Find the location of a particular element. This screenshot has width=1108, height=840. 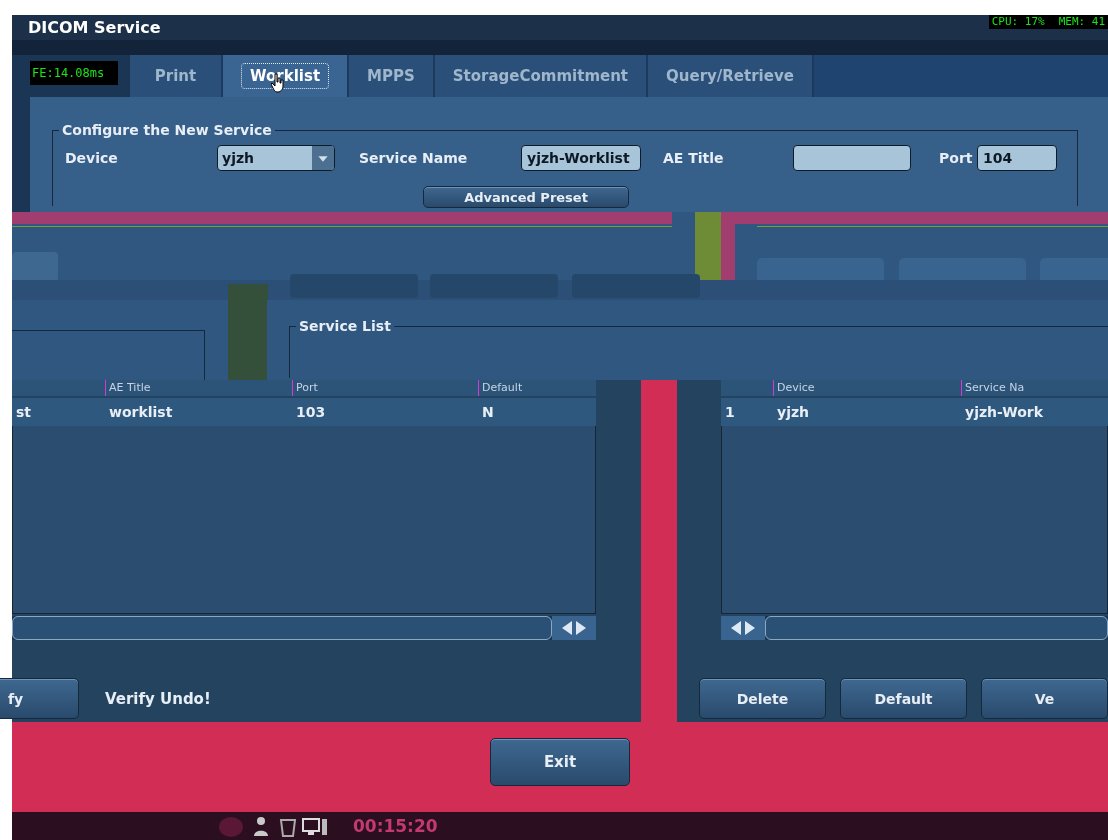

column-header: Default is located at coordinates (537, 388).